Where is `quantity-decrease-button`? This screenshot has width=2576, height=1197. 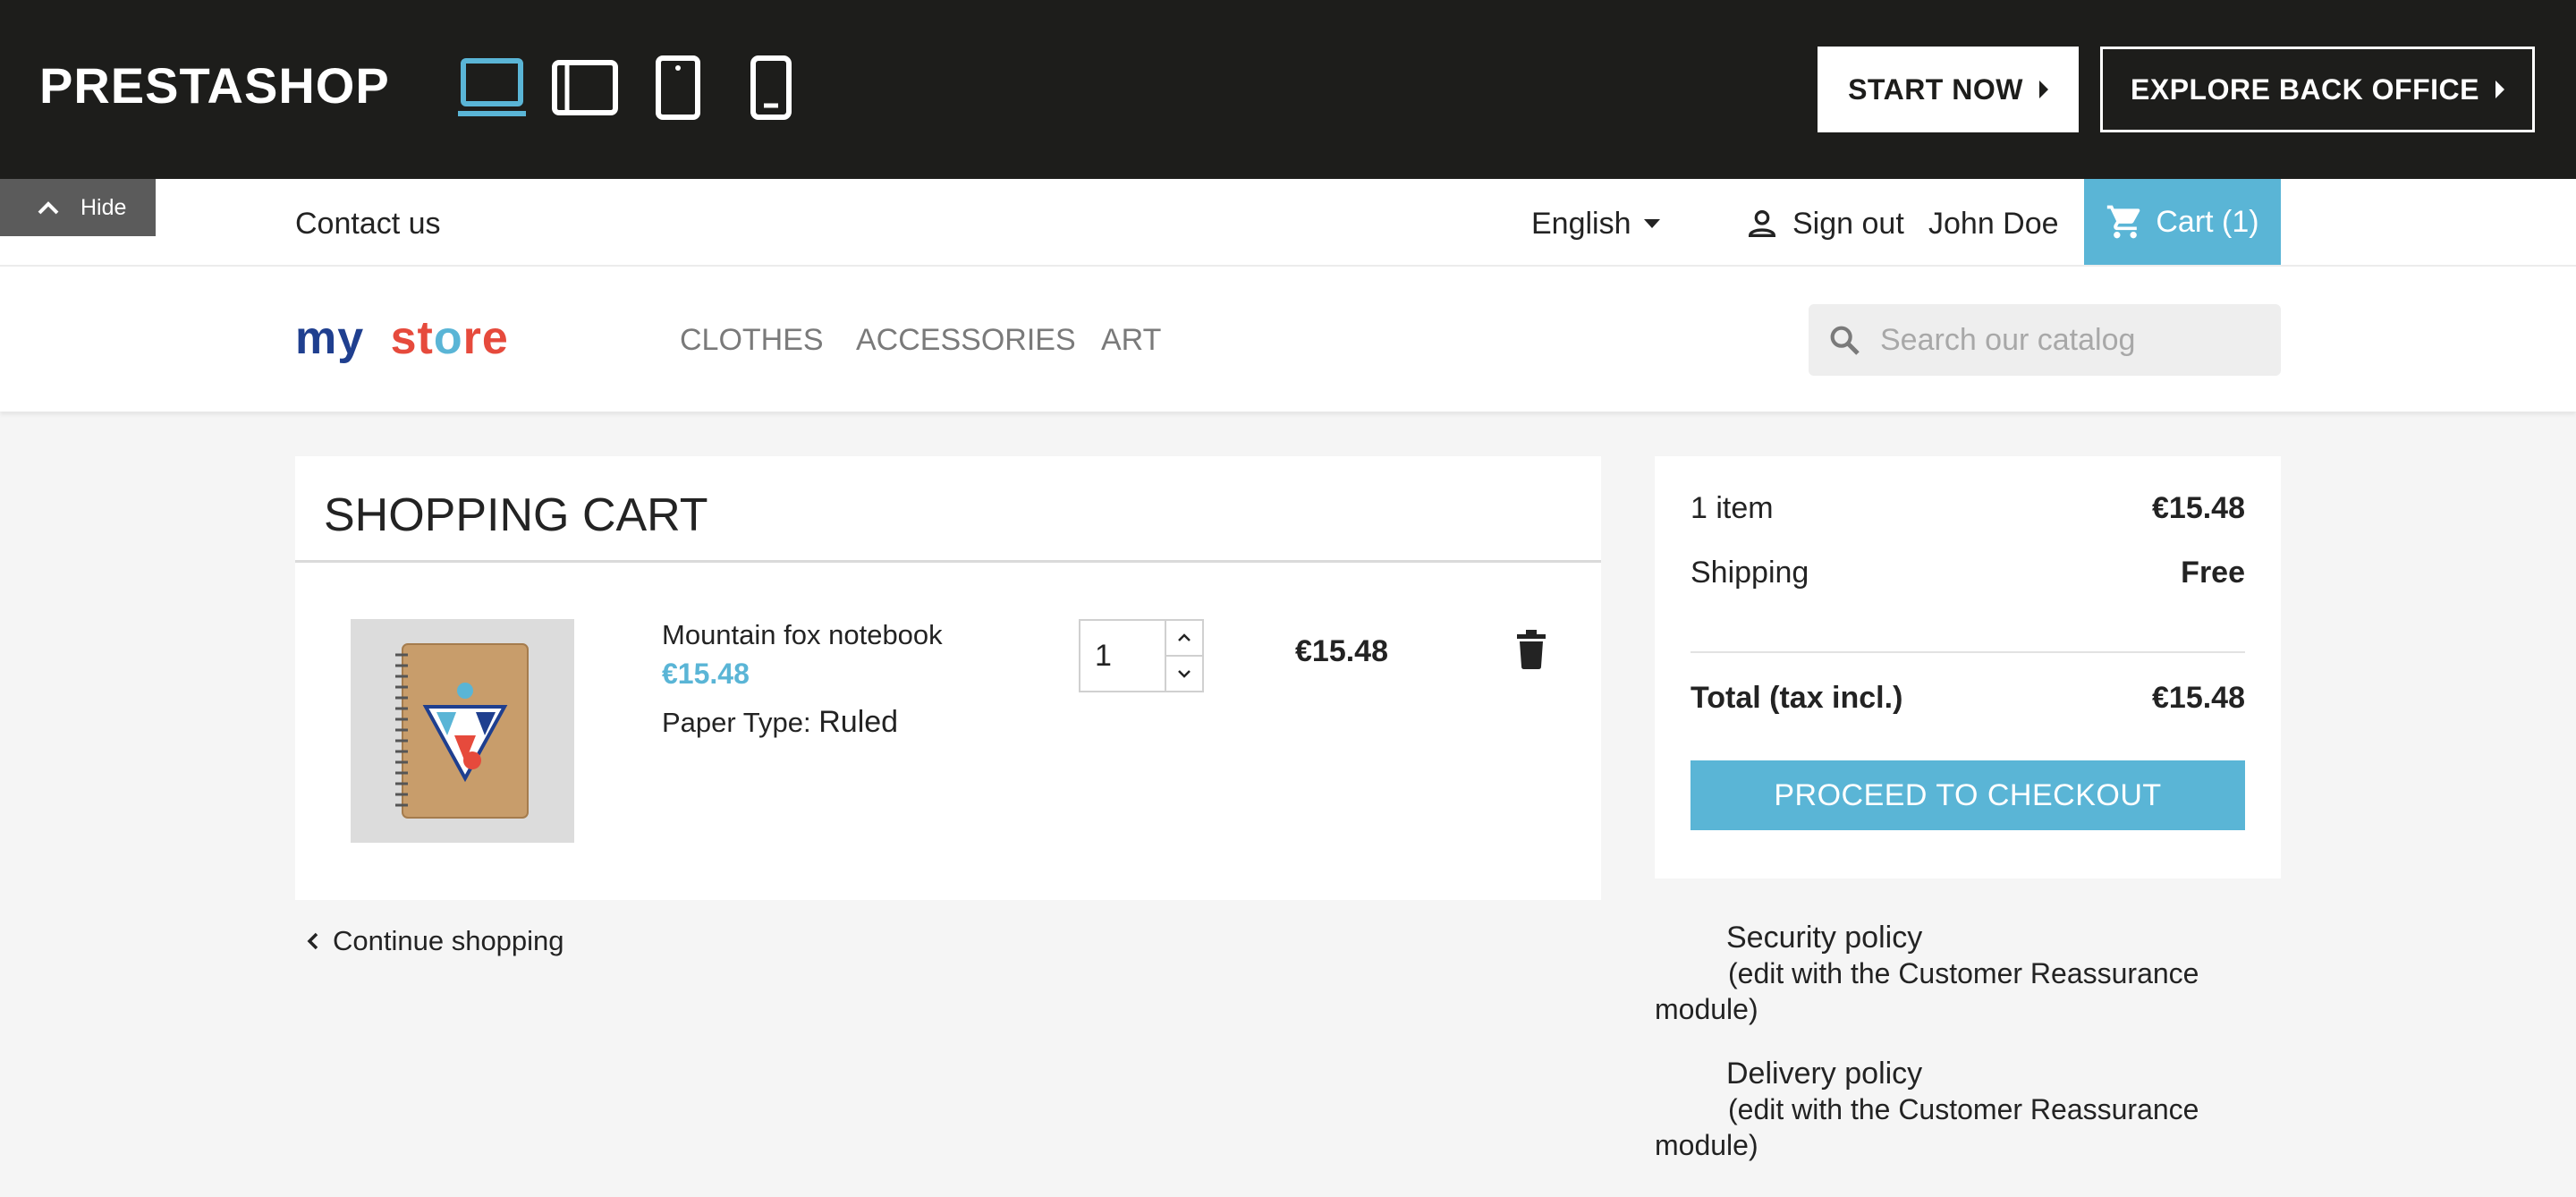
quantity-decrease-button is located at coordinates (1184, 673).